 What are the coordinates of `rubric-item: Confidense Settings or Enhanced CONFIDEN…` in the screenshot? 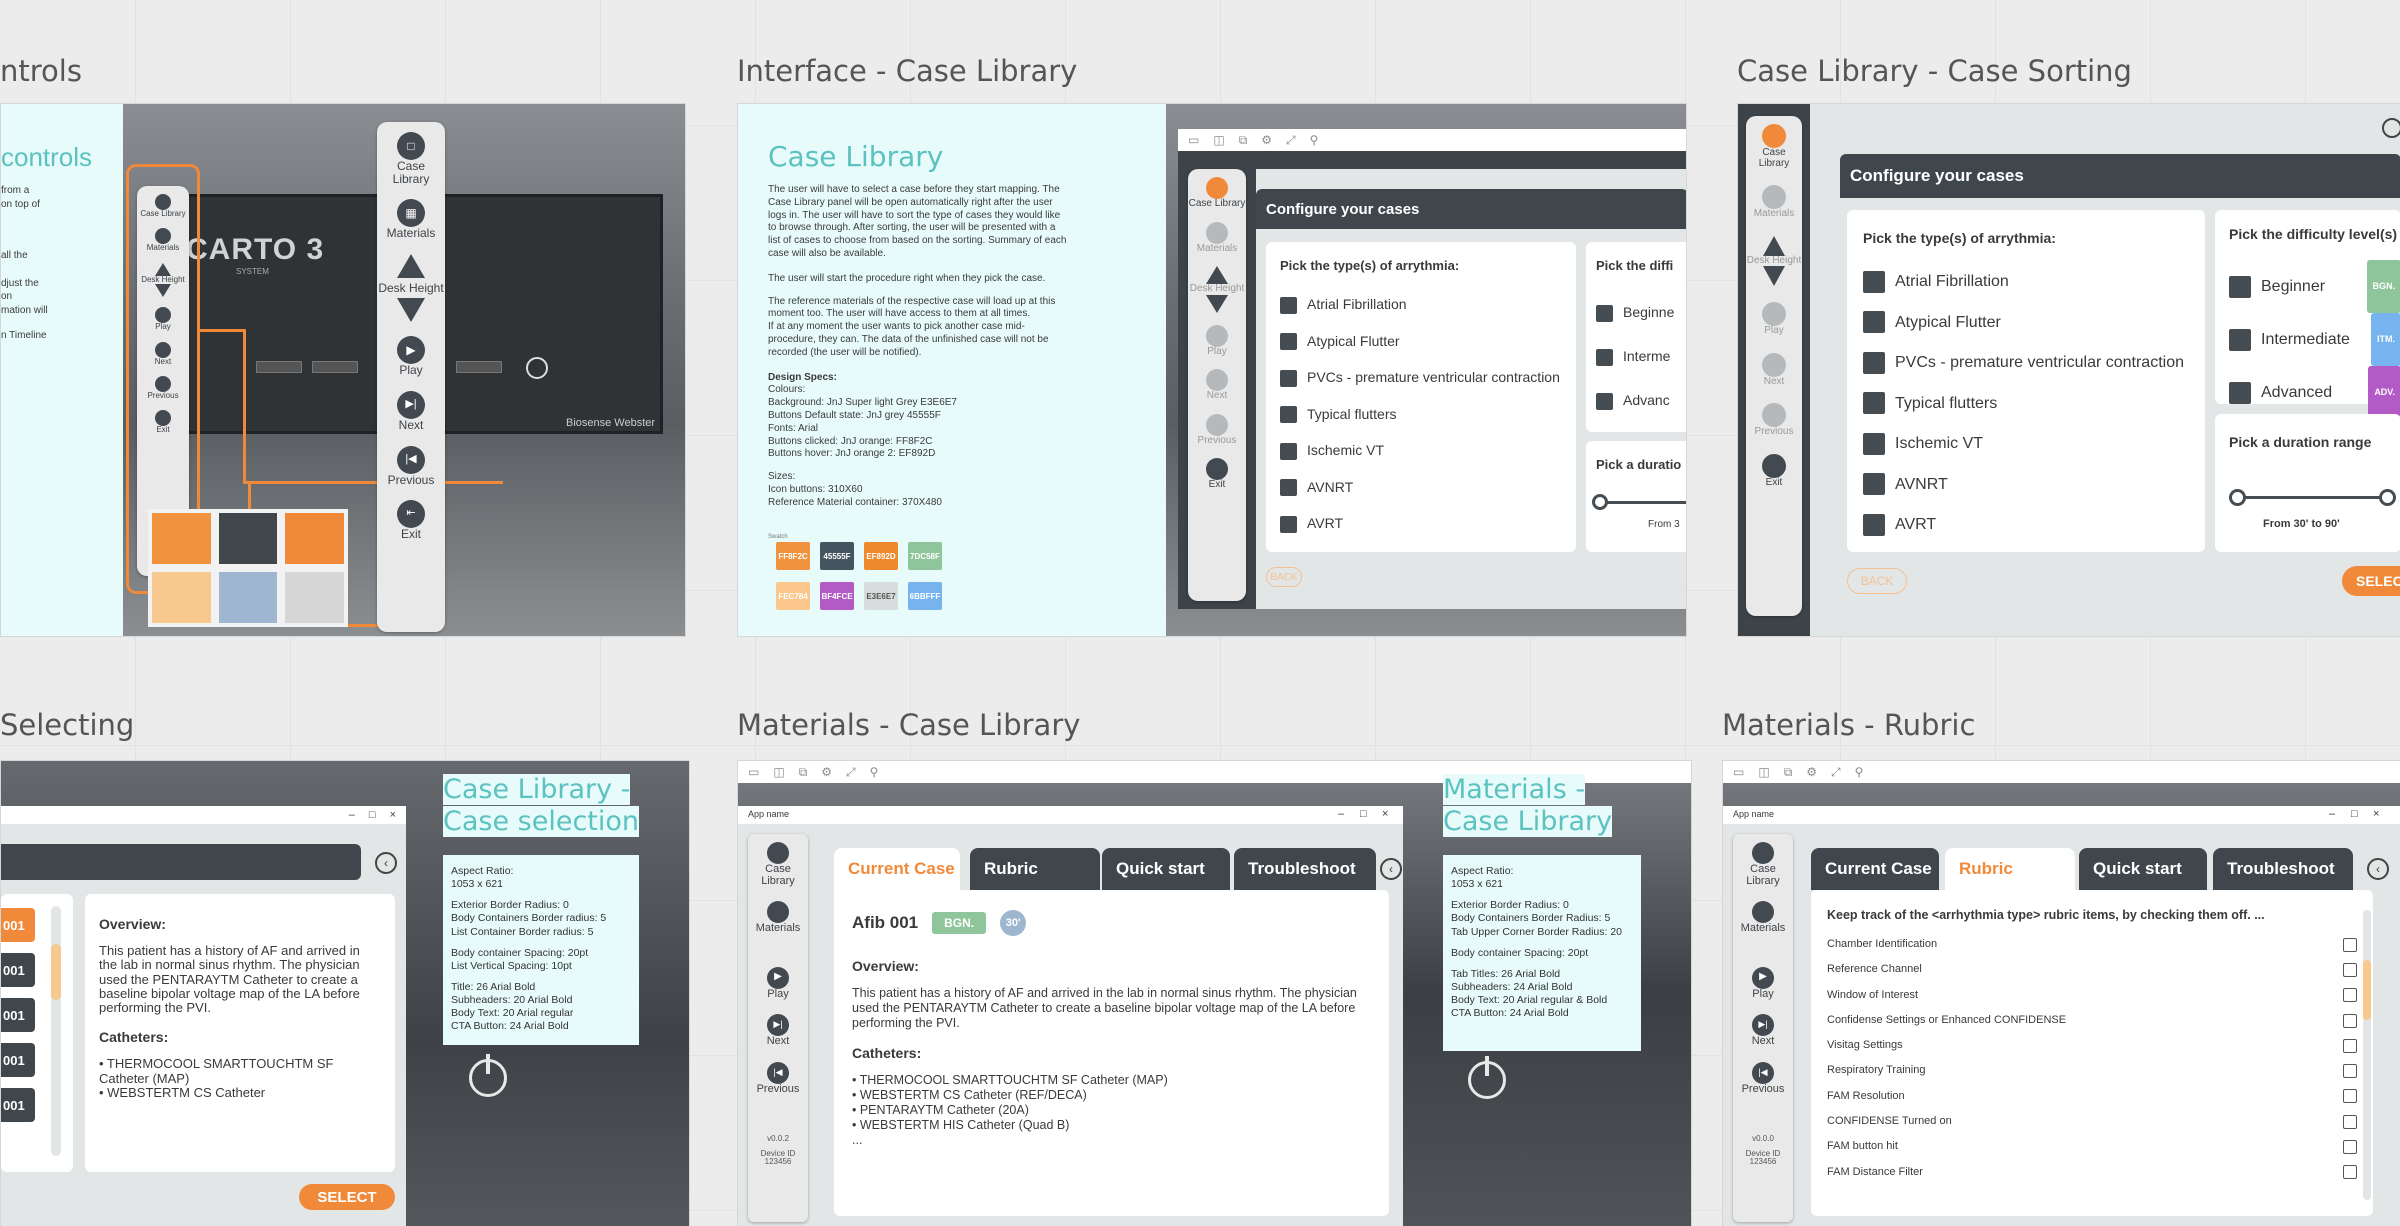 It's located at (2092, 1020).